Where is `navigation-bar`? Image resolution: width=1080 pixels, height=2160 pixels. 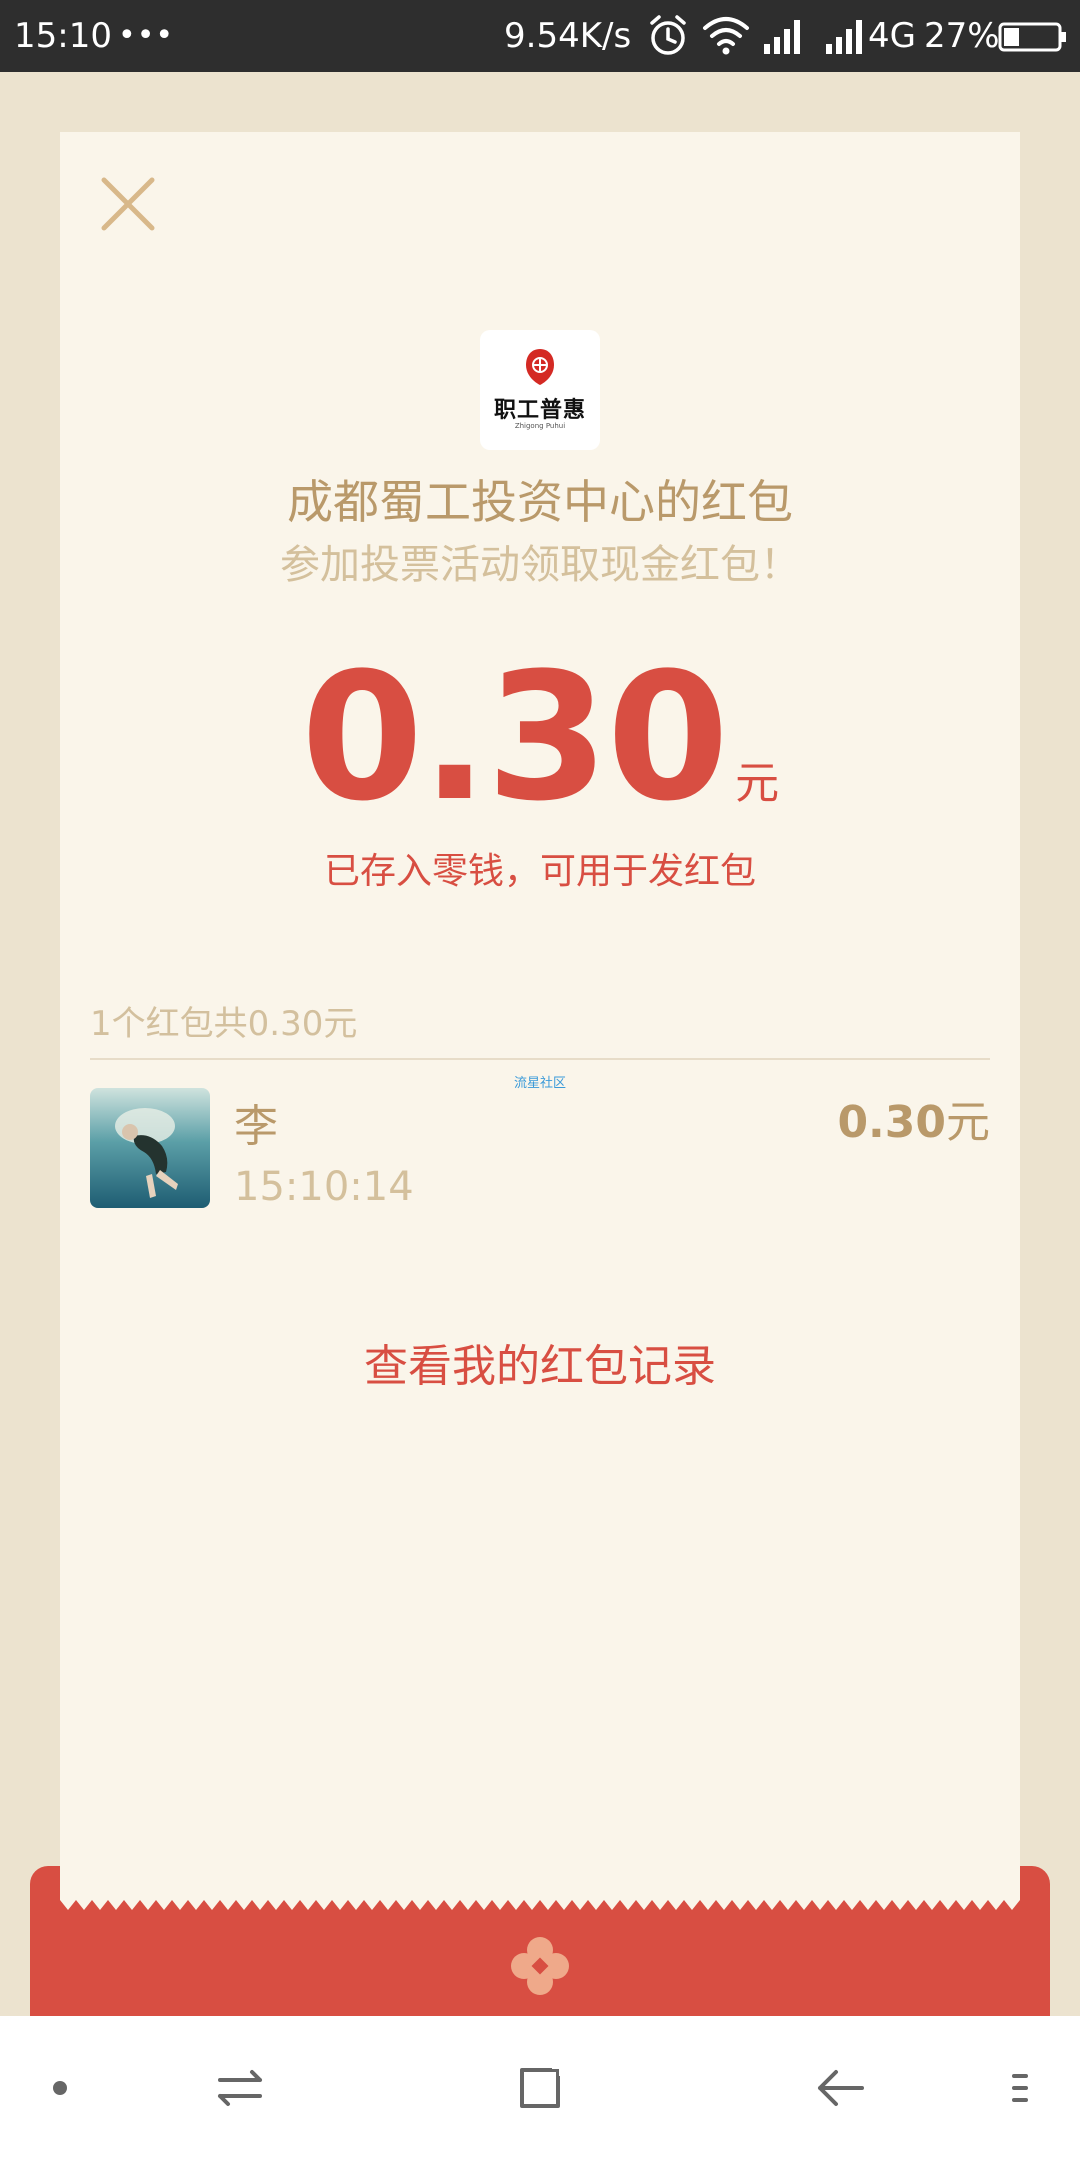
navigation-bar is located at coordinates (540, 2088).